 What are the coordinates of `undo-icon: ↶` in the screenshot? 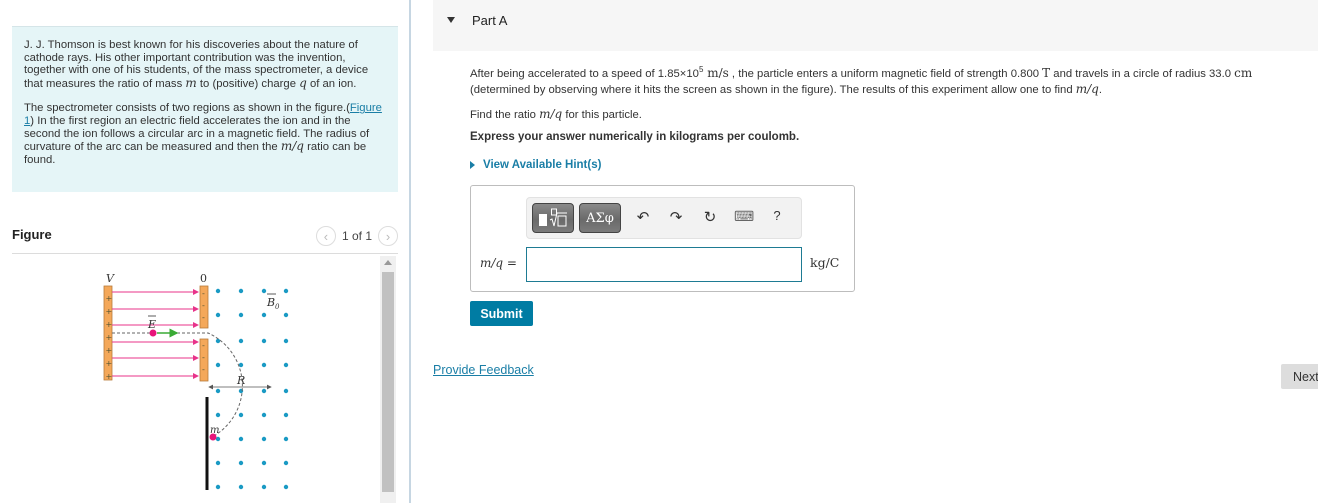 It's located at (643, 217).